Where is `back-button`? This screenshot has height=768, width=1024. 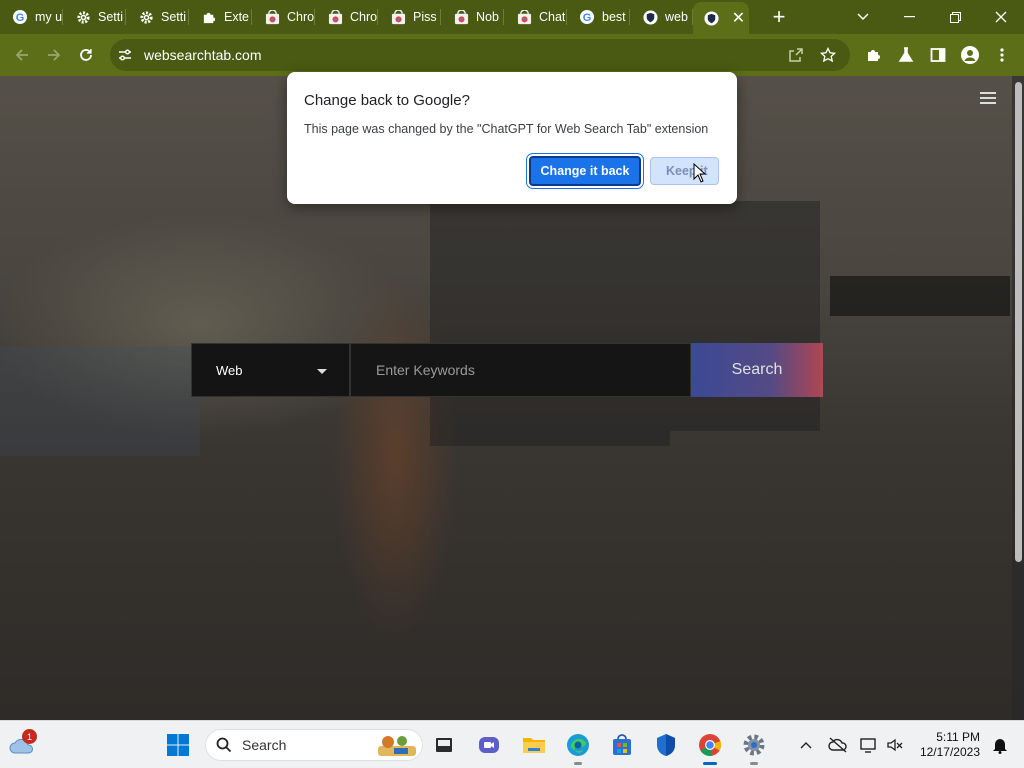 back-button is located at coordinates (22, 55).